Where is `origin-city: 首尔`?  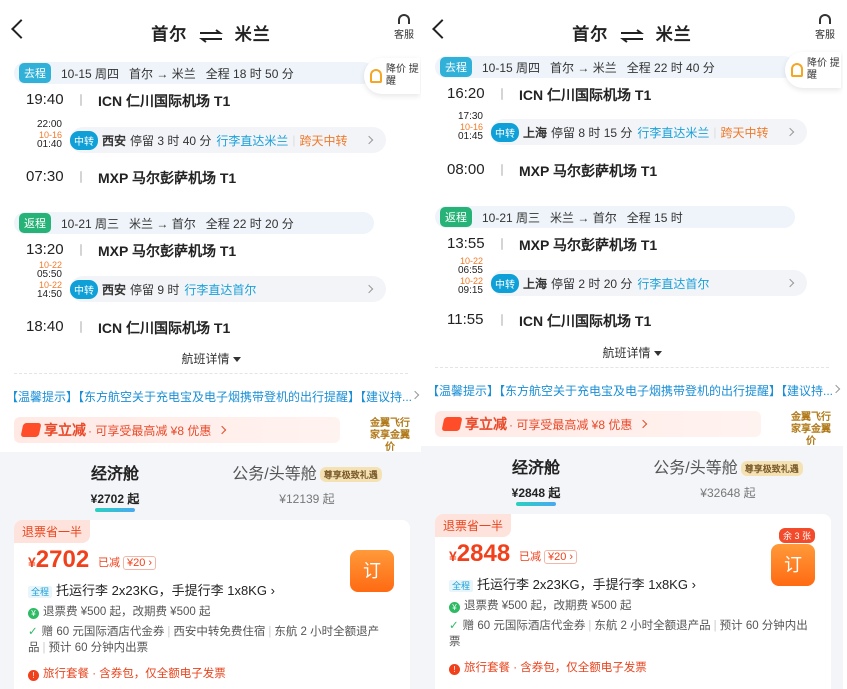
origin-city: 首尔 is located at coordinates (169, 34).